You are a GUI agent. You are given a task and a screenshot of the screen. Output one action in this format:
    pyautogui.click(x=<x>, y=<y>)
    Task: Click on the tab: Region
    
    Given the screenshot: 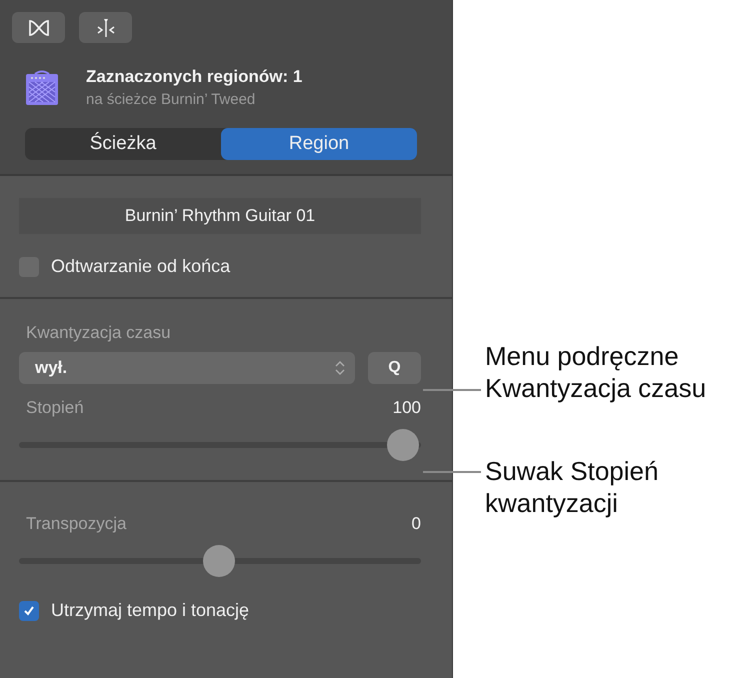 What is the action you would take?
    pyautogui.click(x=319, y=144)
    